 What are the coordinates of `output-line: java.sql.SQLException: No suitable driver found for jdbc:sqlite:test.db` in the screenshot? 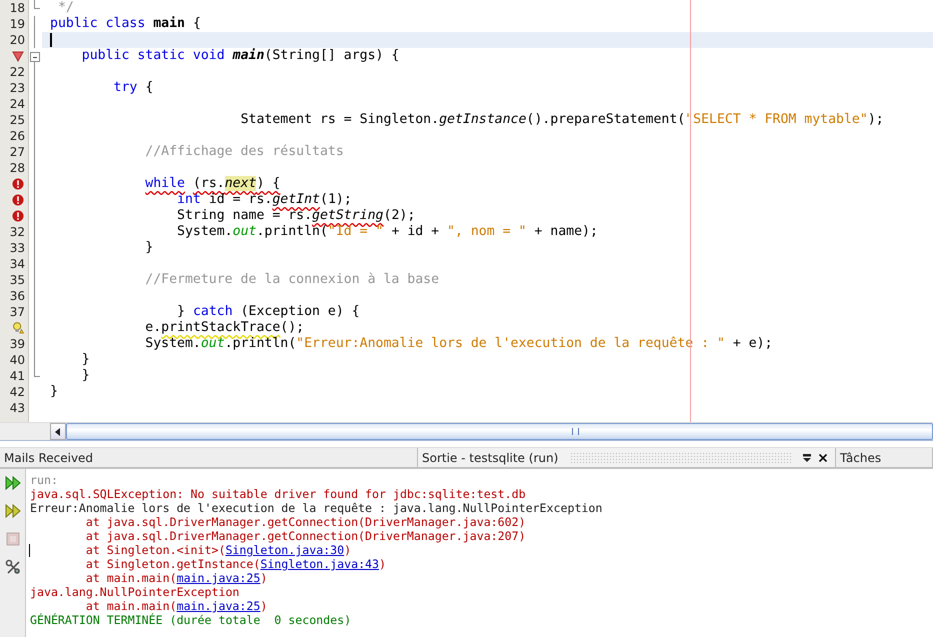 It's located at (278, 494).